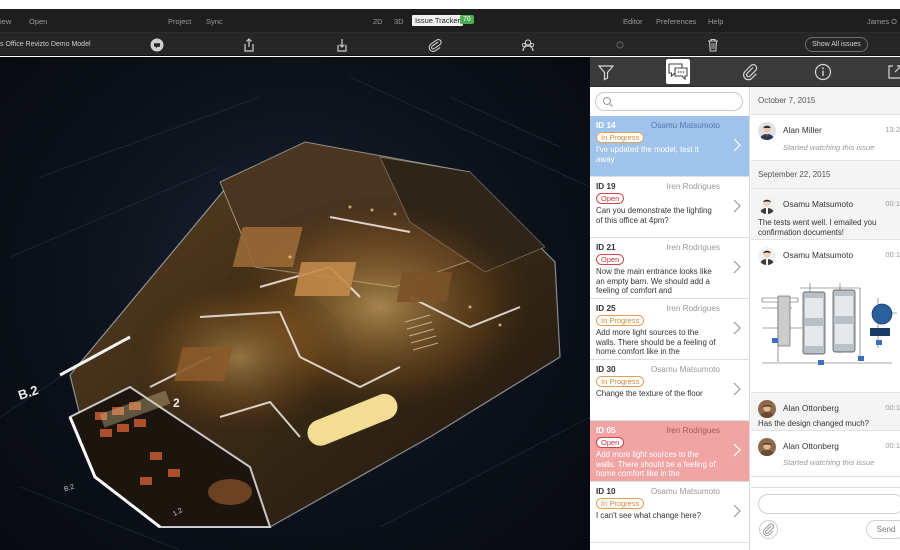 The image size is (900, 550). I want to click on send-button: Send, so click(883, 529).